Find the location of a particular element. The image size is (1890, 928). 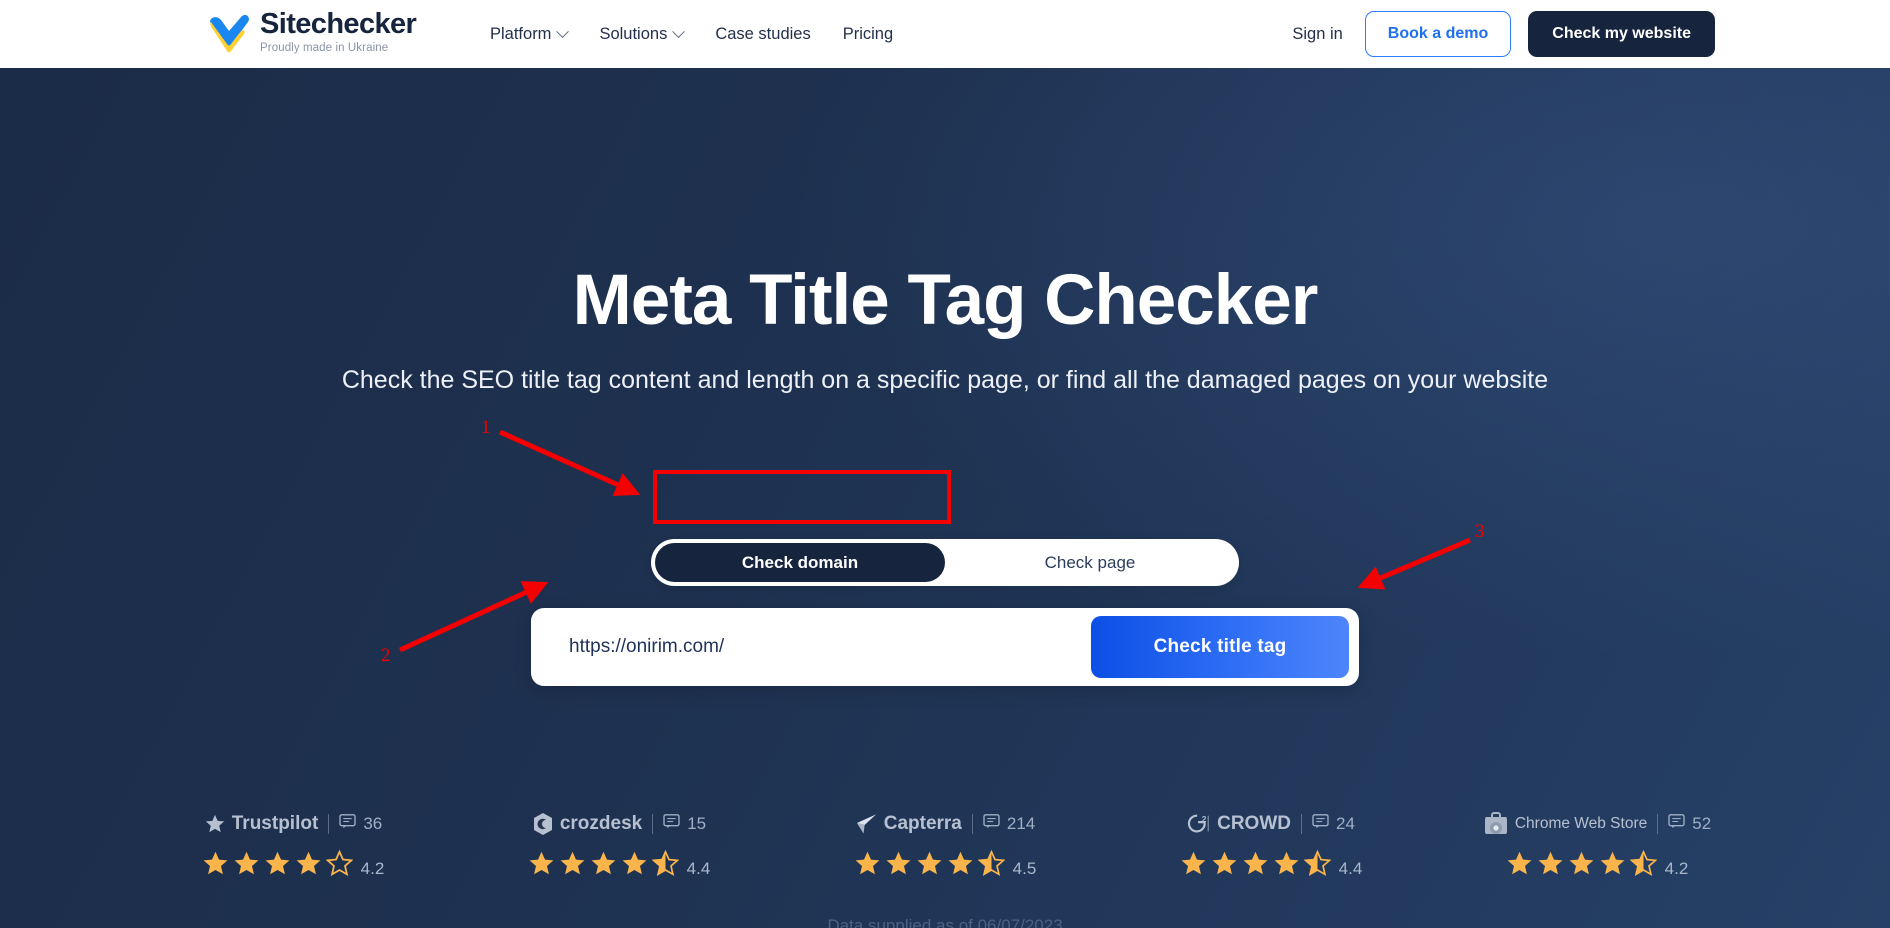

reviews-value: 15 is located at coordinates (697, 823).